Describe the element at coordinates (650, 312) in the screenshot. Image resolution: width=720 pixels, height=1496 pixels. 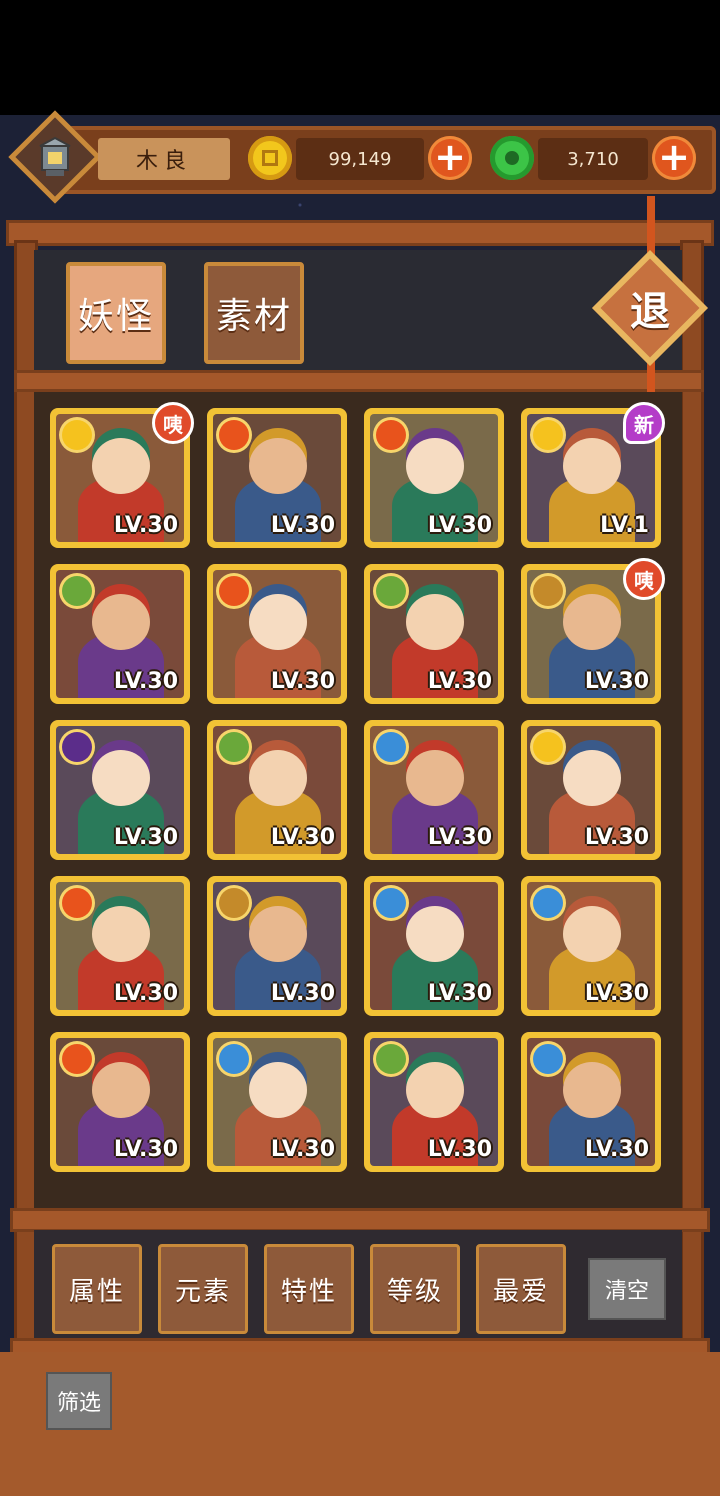
I see `exit-label: 退` at that location.